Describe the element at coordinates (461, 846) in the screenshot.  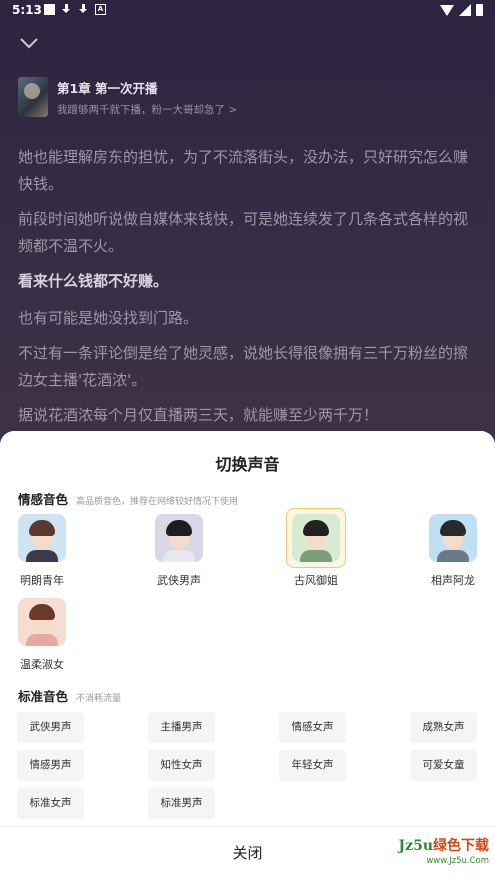
I see `watermark-brand-cn: 绿色下载` at that location.